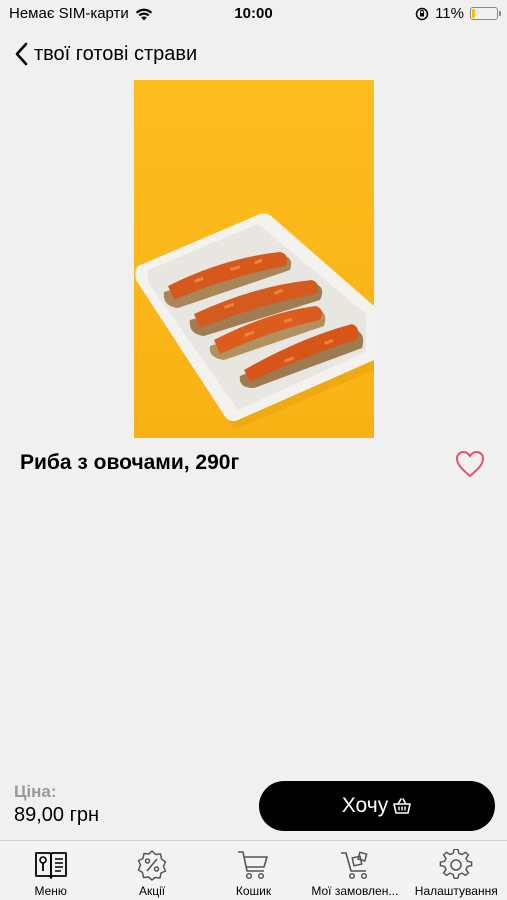 The width and height of the screenshot is (507, 900). Describe the element at coordinates (253, 891) in the screenshot. I see `tab-cart-label: Кошик` at that location.